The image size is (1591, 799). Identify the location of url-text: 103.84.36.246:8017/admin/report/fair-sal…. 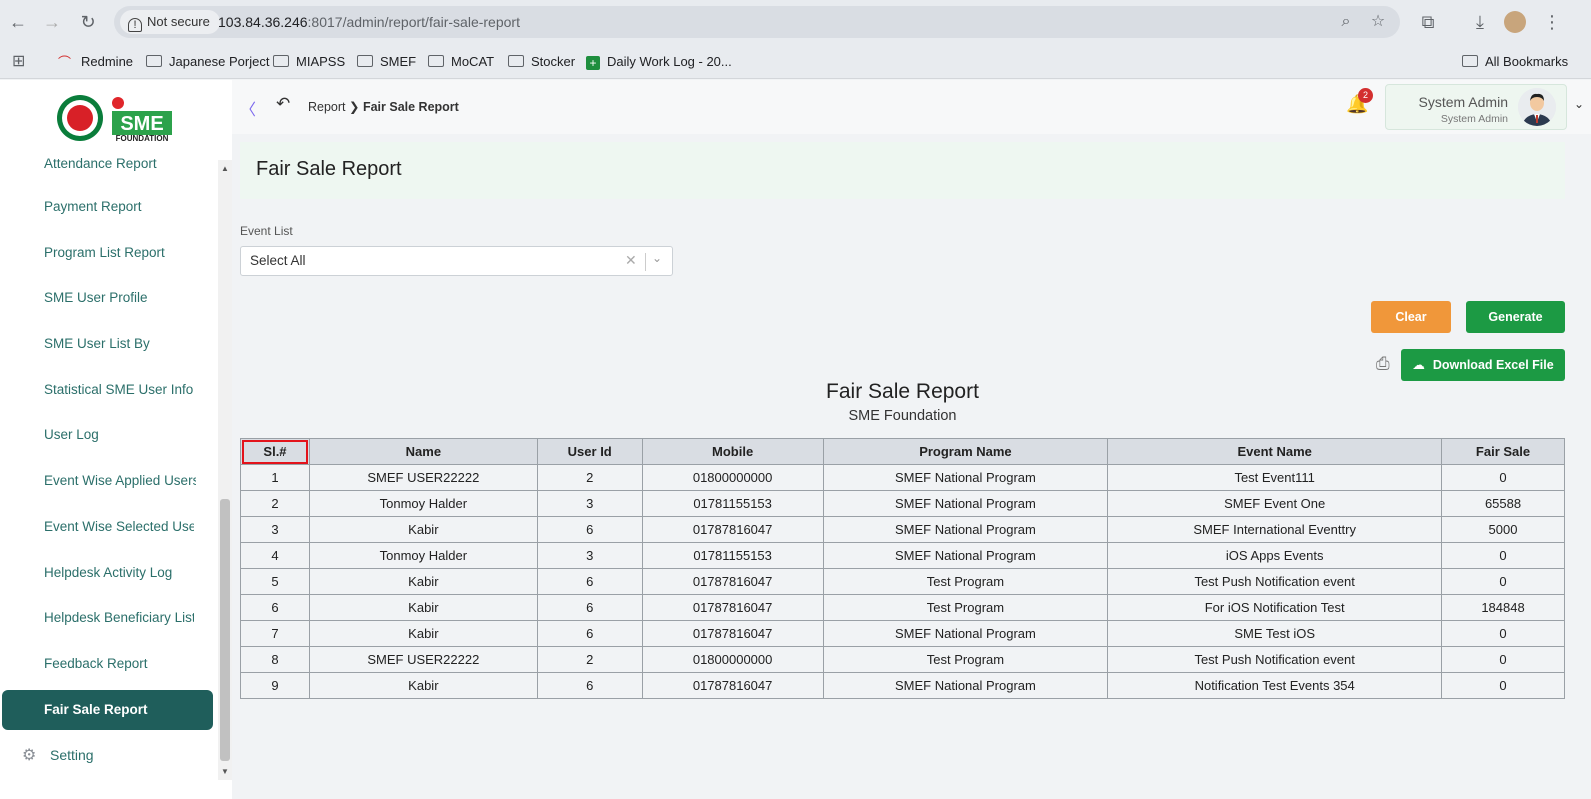
(369, 22).